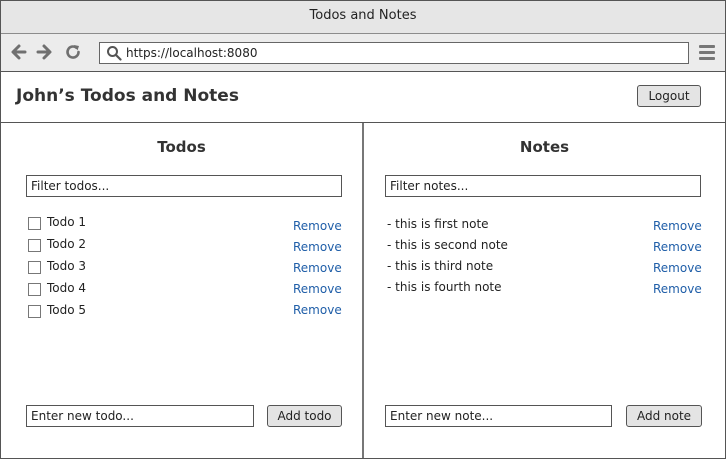 The width and height of the screenshot is (726, 459). What do you see at coordinates (44, 52) in the screenshot?
I see `forward-arrow-icon` at bounding box center [44, 52].